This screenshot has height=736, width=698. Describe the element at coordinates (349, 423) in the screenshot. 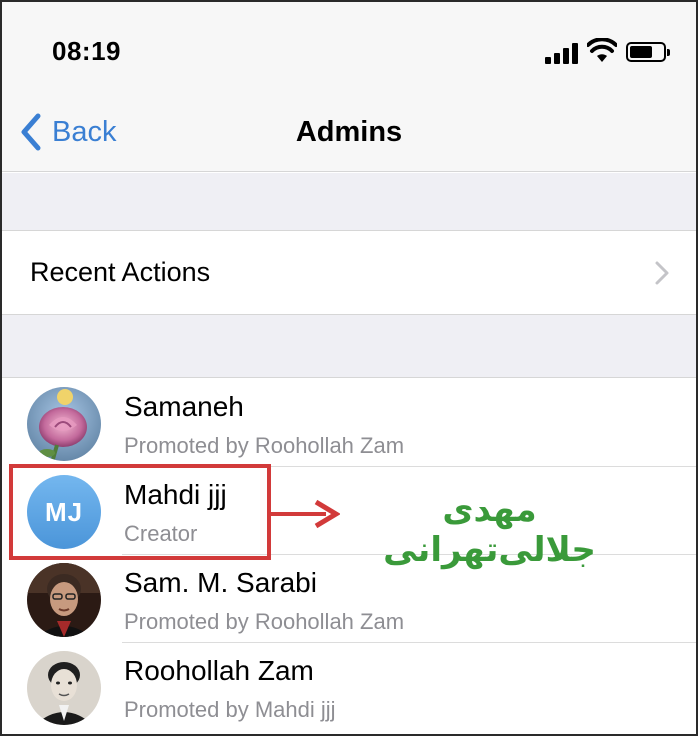

I see `admin-row-samaneh: Samaneh Promoted by Roohollah Zam` at that location.